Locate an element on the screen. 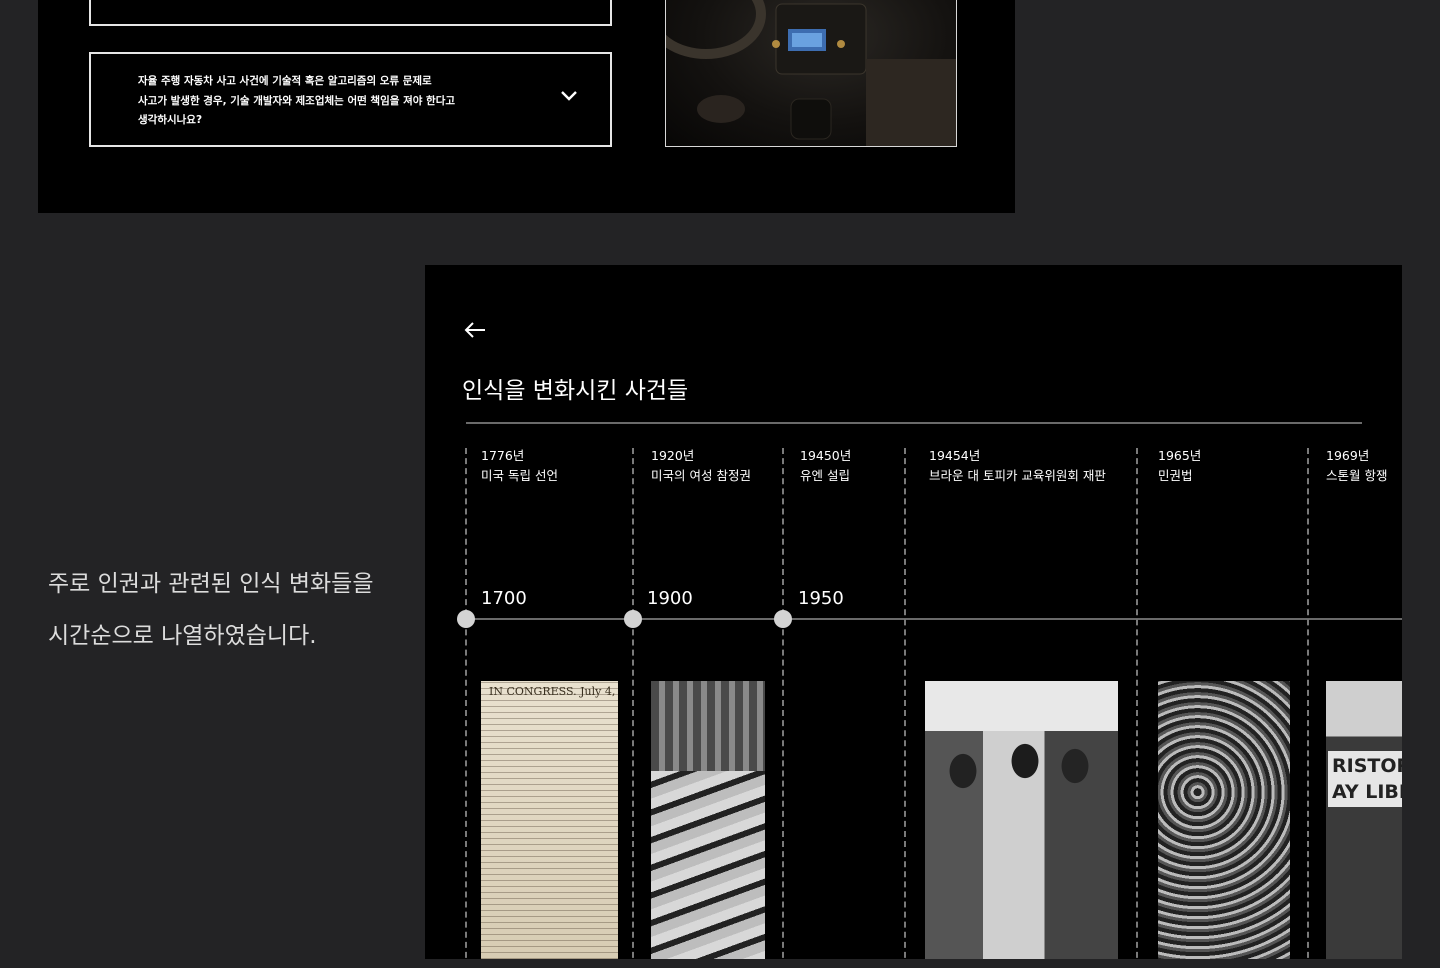 Image resolution: width=1440 pixels, height=968 pixels. event-line-1920 is located at coordinates (633, 703).